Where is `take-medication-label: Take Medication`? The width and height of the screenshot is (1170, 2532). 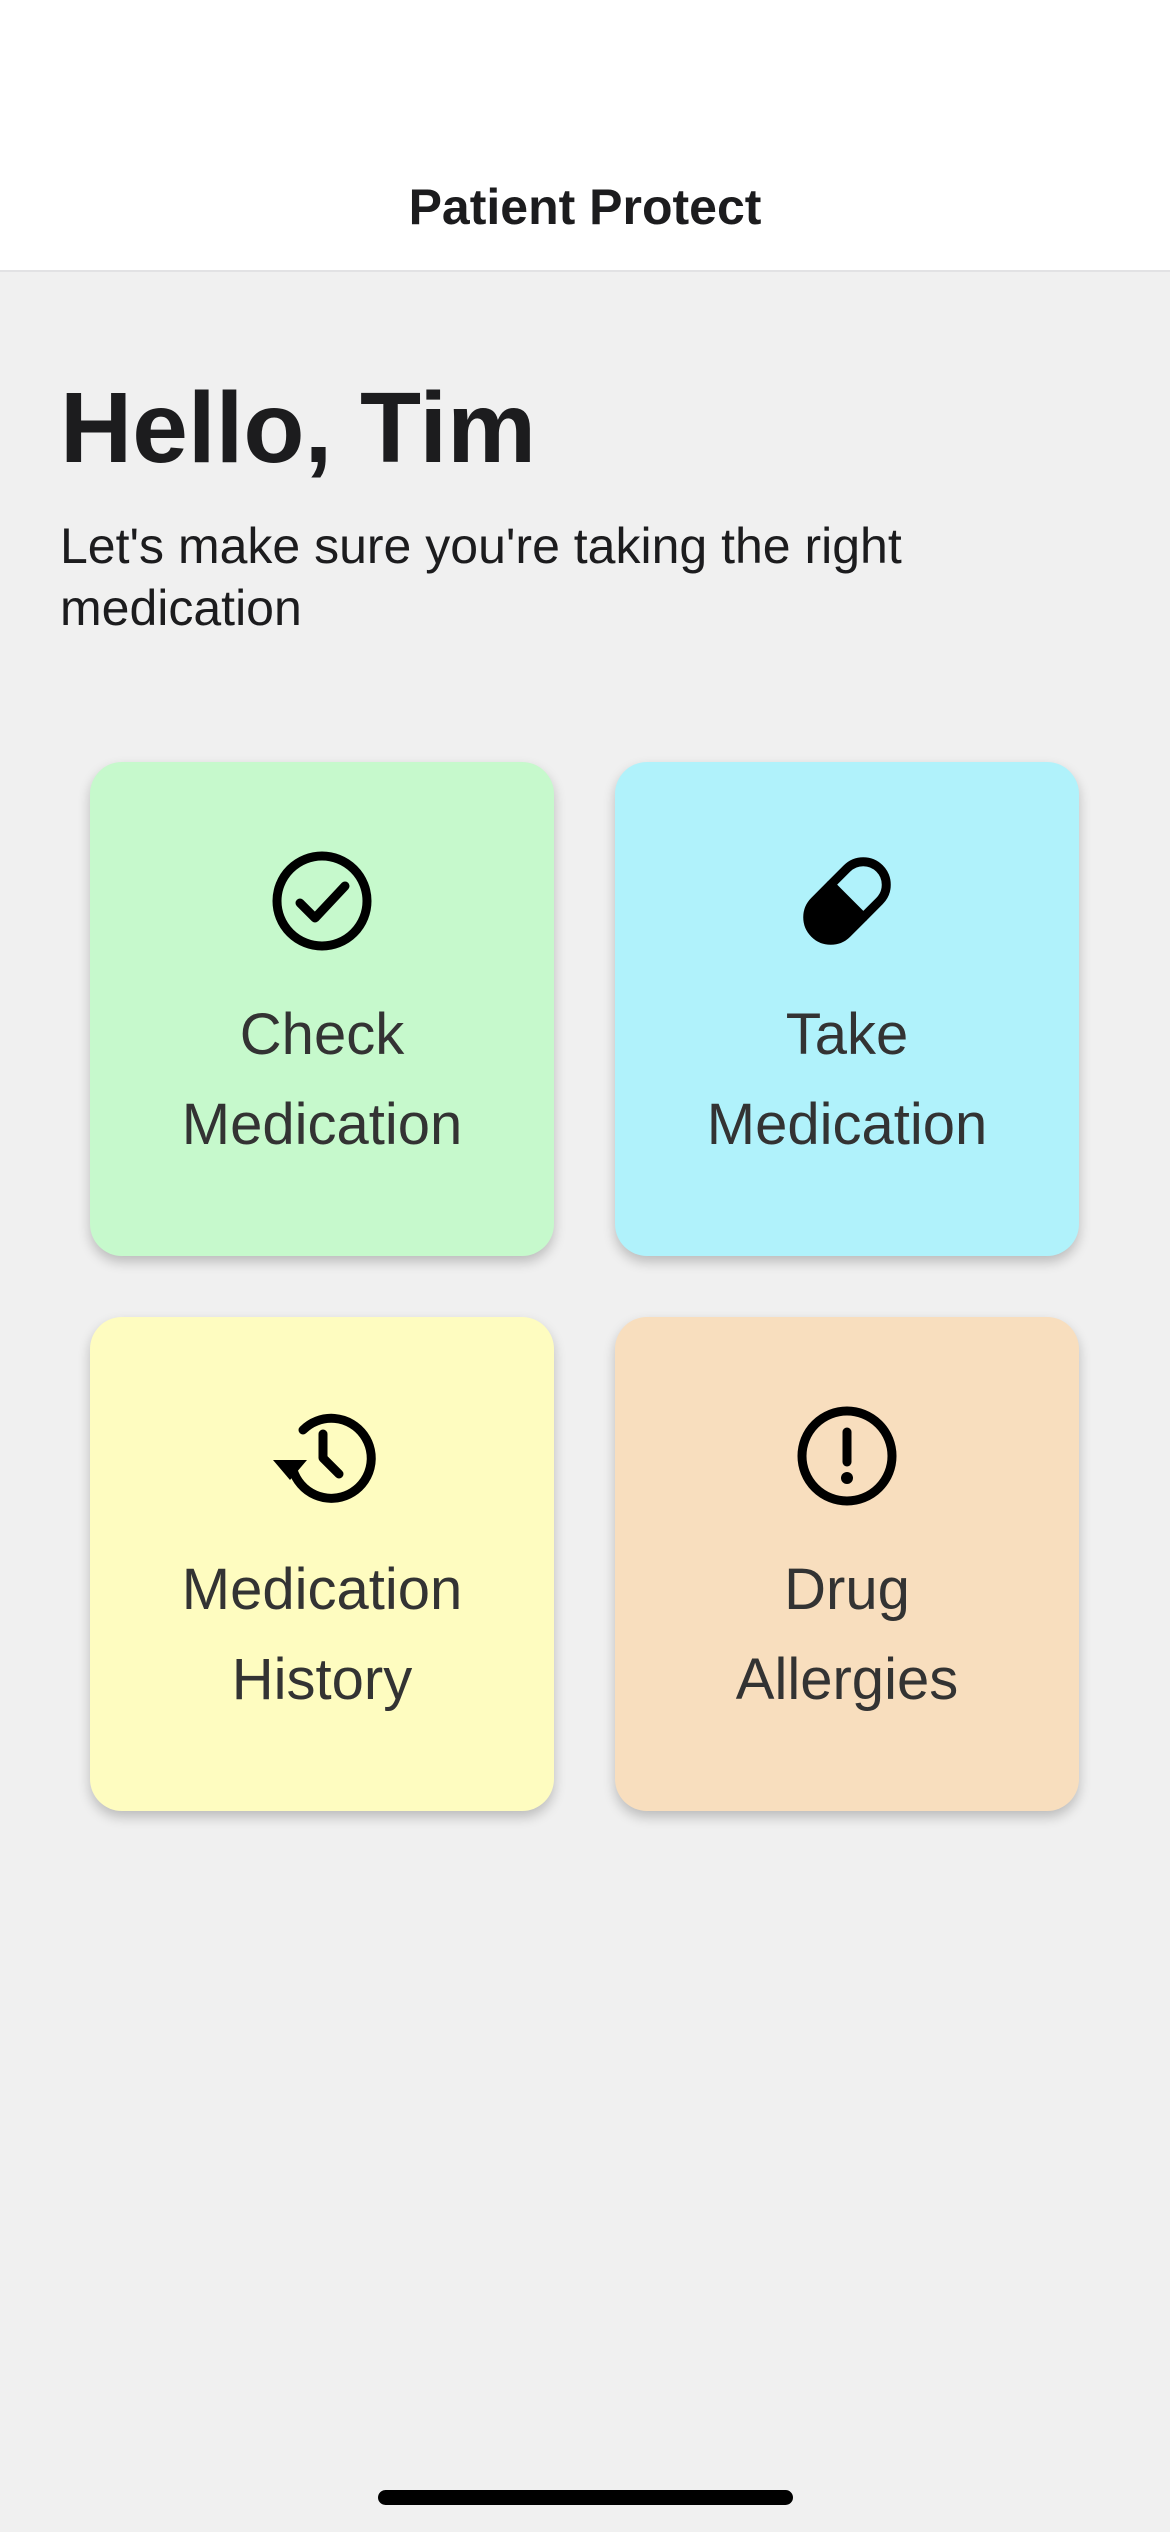
take-medication-label: Take Medication is located at coordinates (847, 1080).